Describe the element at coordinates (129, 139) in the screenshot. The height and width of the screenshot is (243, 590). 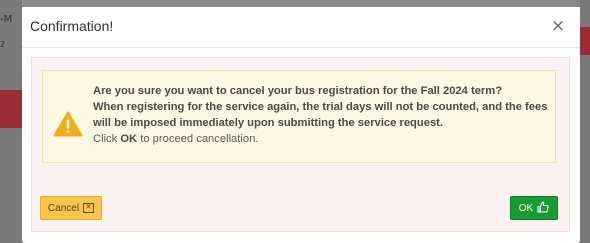
I see `alert-ok-emphasis: OK` at that location.